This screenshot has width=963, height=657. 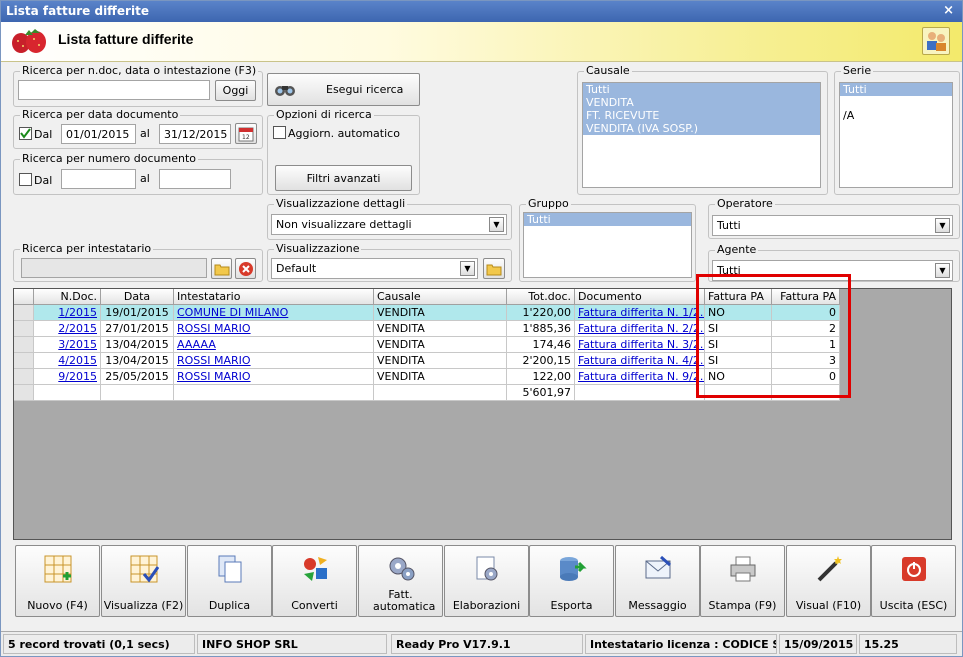 I want to click on date-dal-checkbox, so click(x=25, y=133).